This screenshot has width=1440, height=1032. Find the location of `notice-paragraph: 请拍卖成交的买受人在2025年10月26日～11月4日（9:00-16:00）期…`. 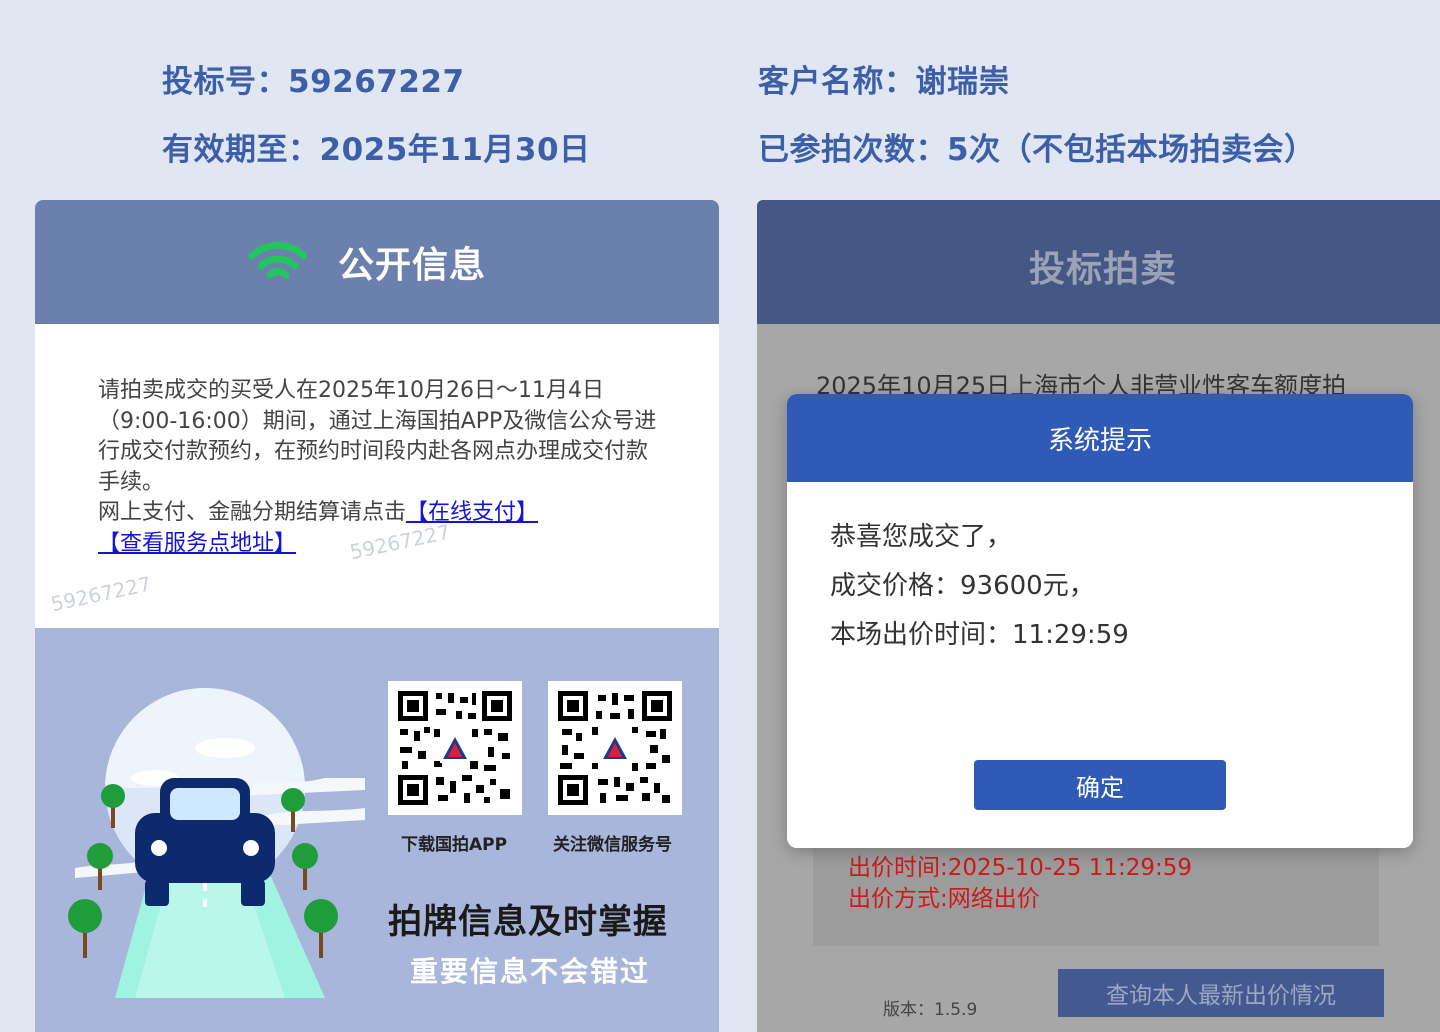

notice-paragraph: 请拍卖成交的买受人在2025年10月26日～11月4日（9:00-16:00）期… is located at coordinates (377, 436).